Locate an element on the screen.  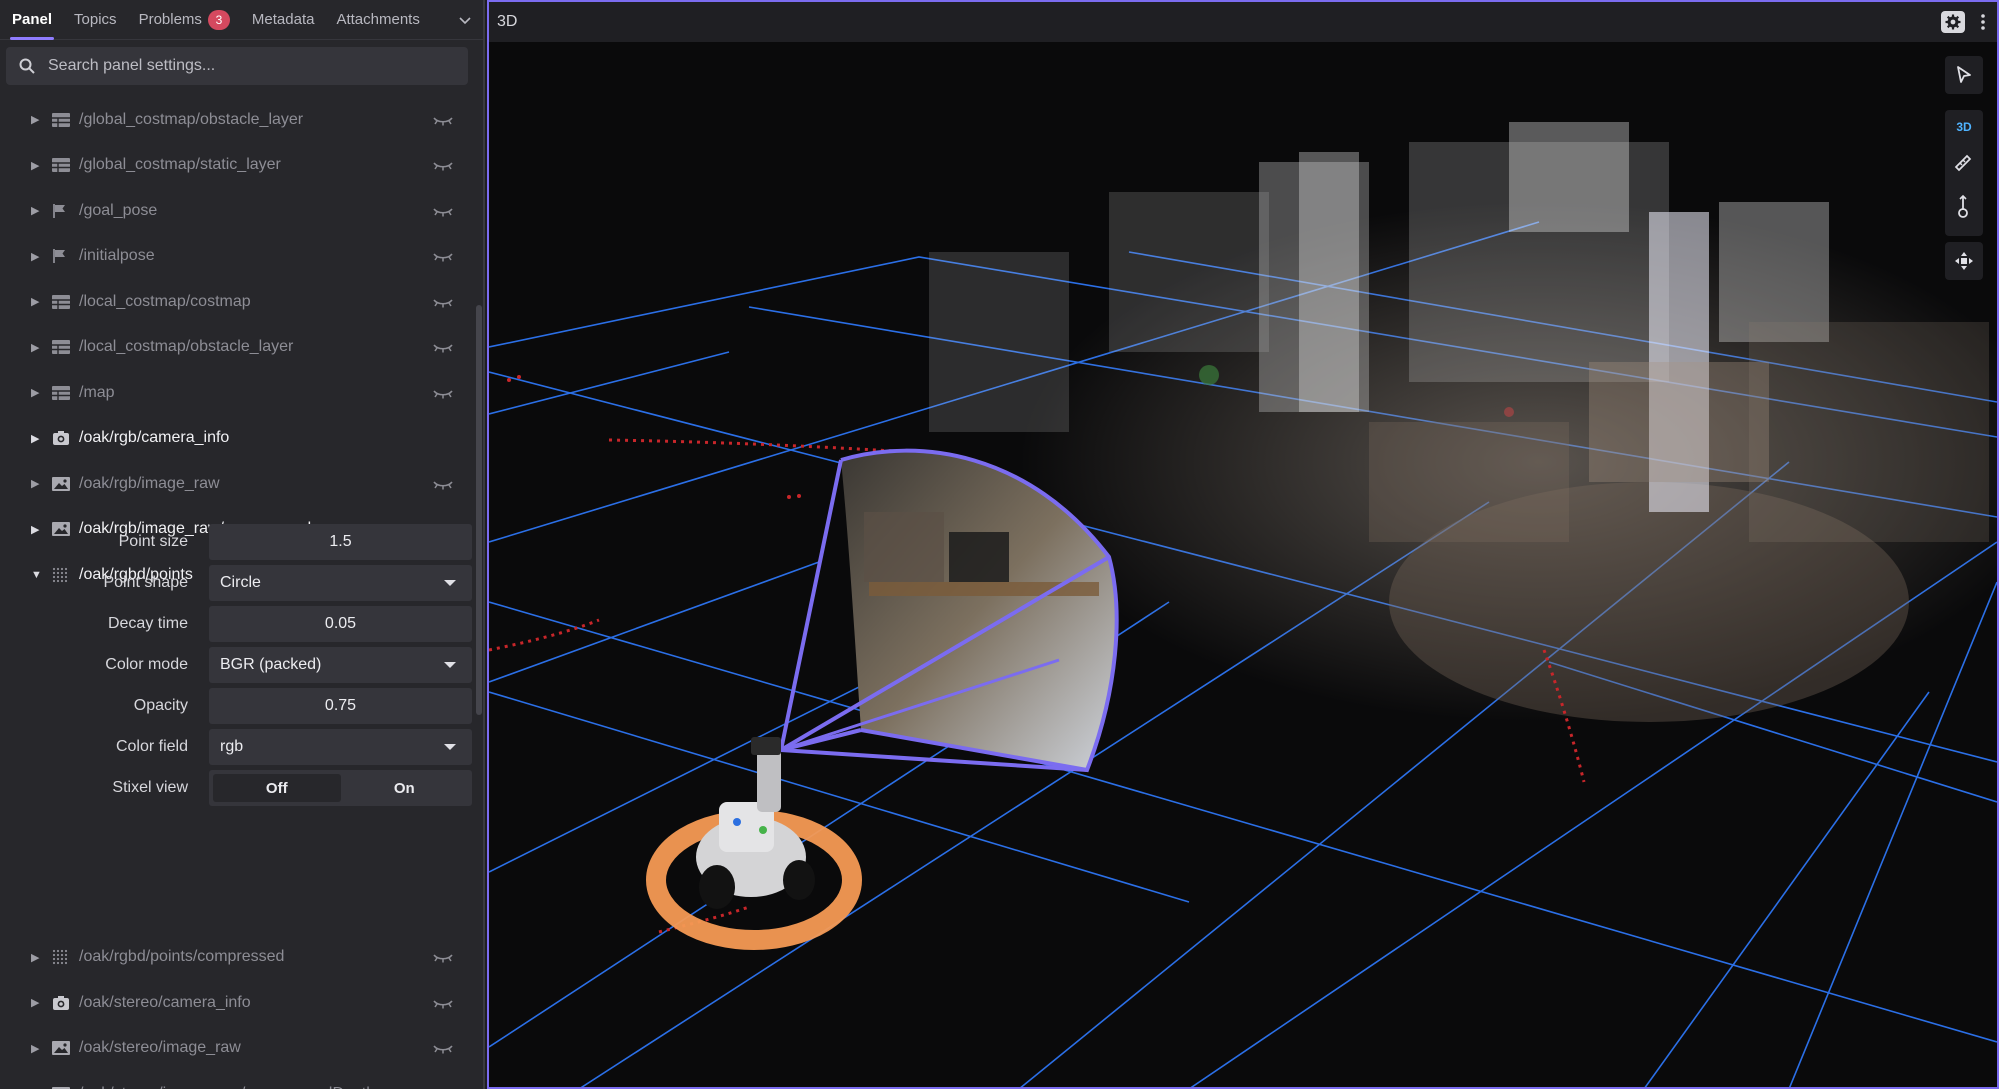
tab-problems: Problems 3 is located at coordinates (184, 20).